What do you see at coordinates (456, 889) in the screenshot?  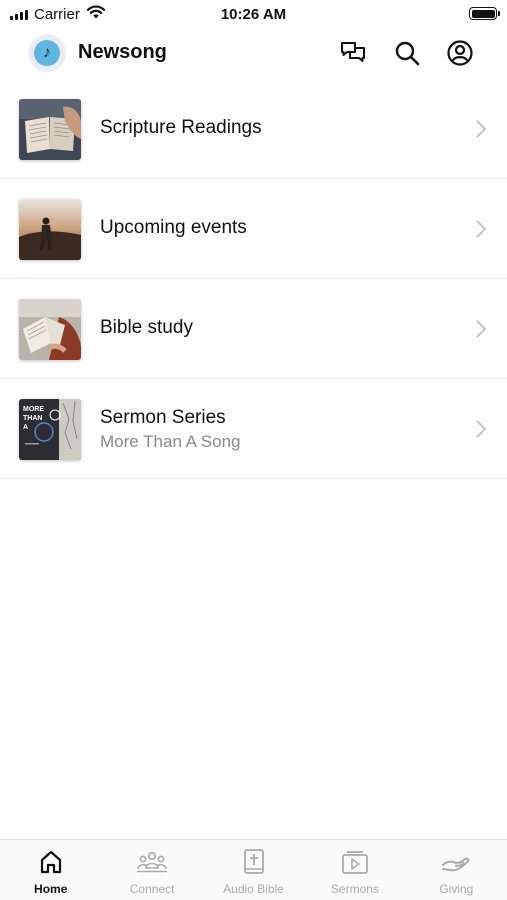 I see `tab-label: Giving` at bounding box center [456, 889].